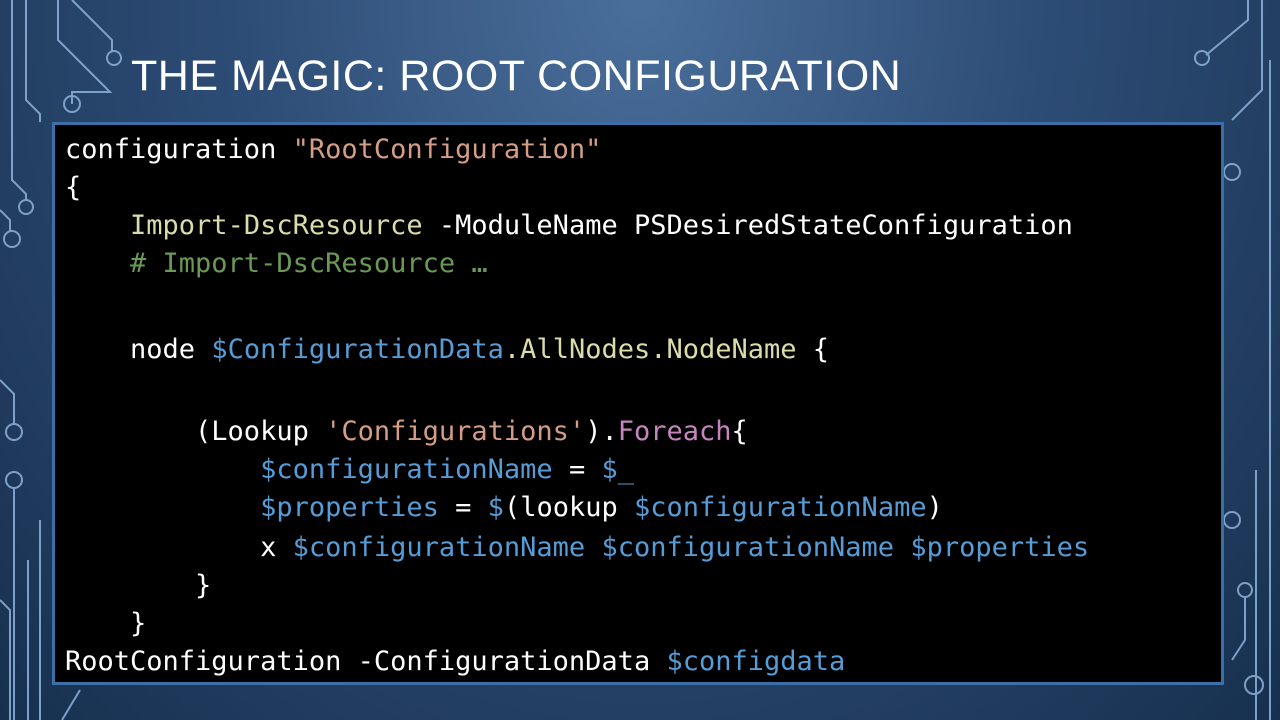  What do you see at coordinates (617, 469) in the screenshot?
I see `code-token: $_` at bounding box center [617, 469].